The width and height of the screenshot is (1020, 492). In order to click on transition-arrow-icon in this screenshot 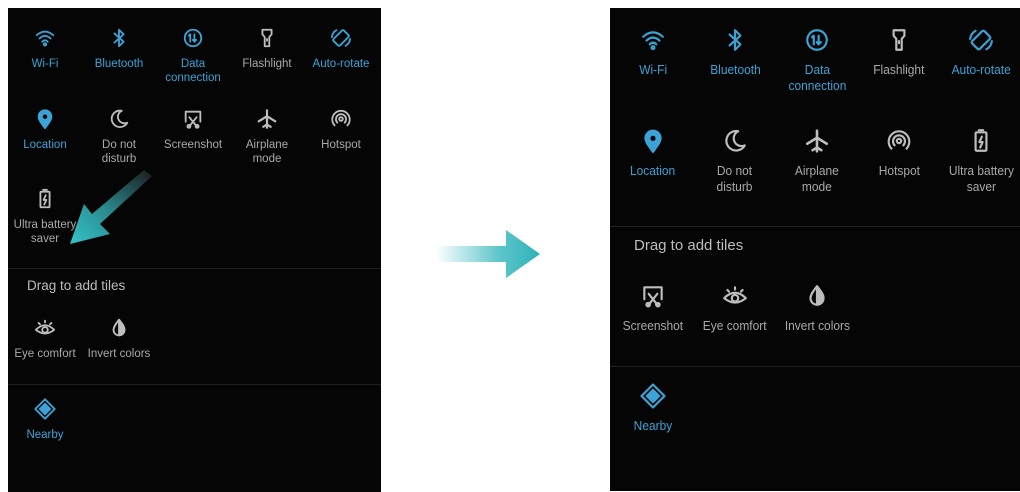, I will do `click(488, 254)`.